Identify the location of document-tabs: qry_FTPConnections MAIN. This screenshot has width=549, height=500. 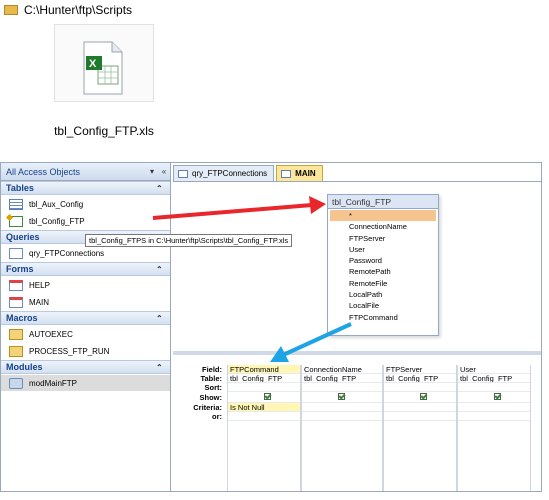
(249, 173).